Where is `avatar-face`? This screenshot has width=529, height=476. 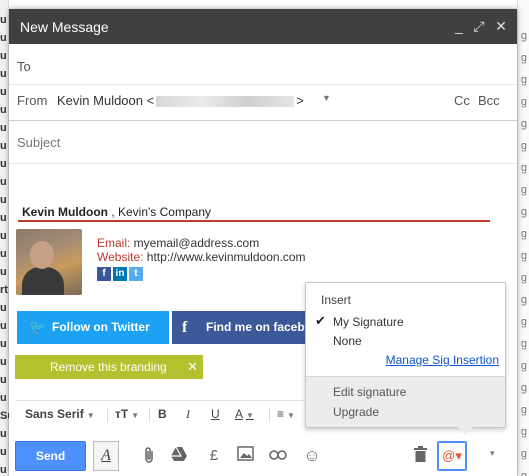 avatar-face is located at coordinates (42, 255).